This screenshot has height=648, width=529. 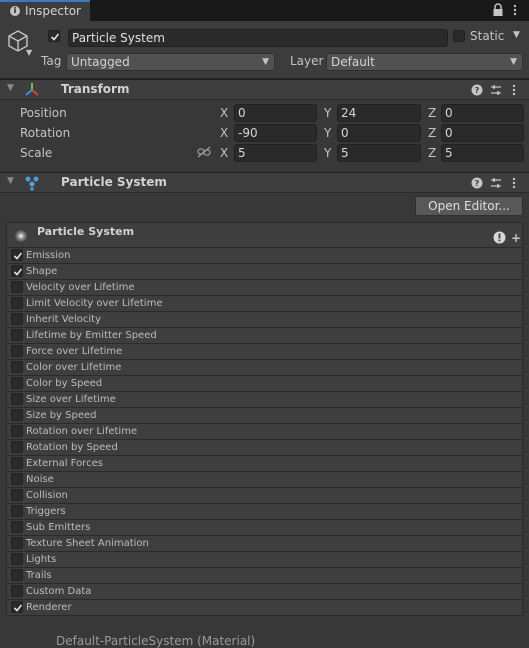 What do you see at coordinates (264, 416) in the screenshot?
I see `module-row: Size by Speed` at bounding box center [264, 416].